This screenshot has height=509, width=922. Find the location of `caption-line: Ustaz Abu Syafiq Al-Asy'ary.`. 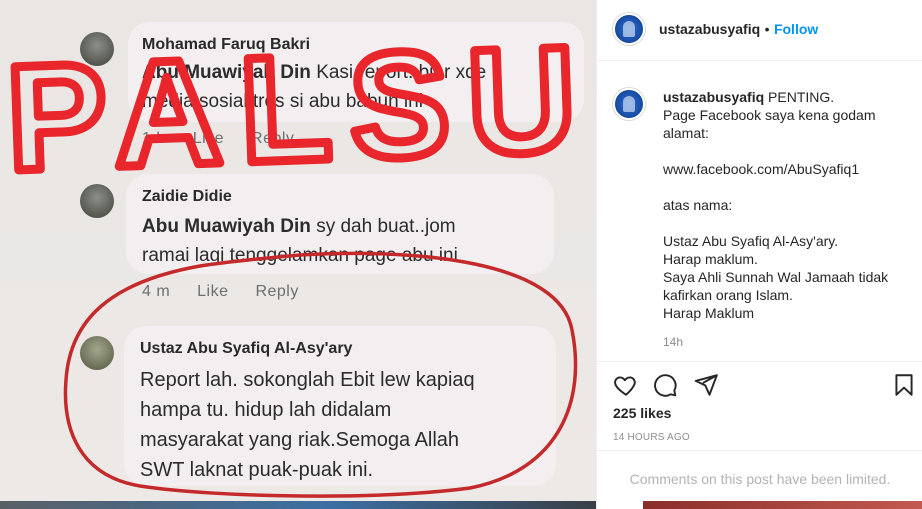

caption-line: Ustaz Abu Syafiq Al-Asy'ary. is located at coordinates (751, 241).